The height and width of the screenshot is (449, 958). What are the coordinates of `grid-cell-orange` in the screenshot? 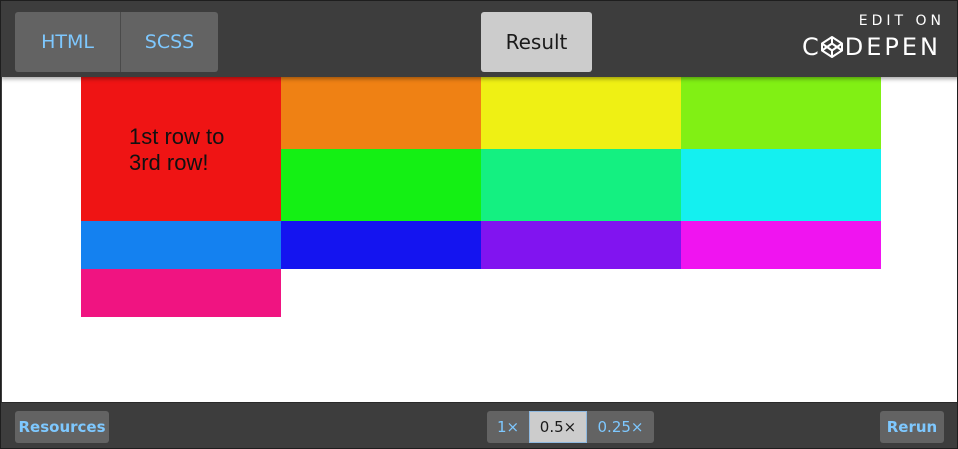 It's located at (381, 113).